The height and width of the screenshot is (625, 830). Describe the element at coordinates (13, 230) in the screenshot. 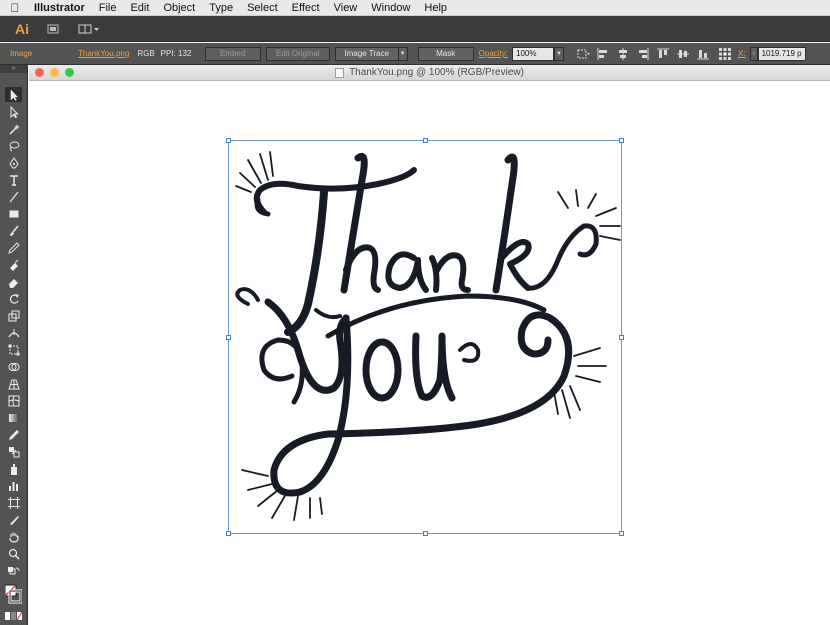

I see `paintbrush-tool-icon` at that location.